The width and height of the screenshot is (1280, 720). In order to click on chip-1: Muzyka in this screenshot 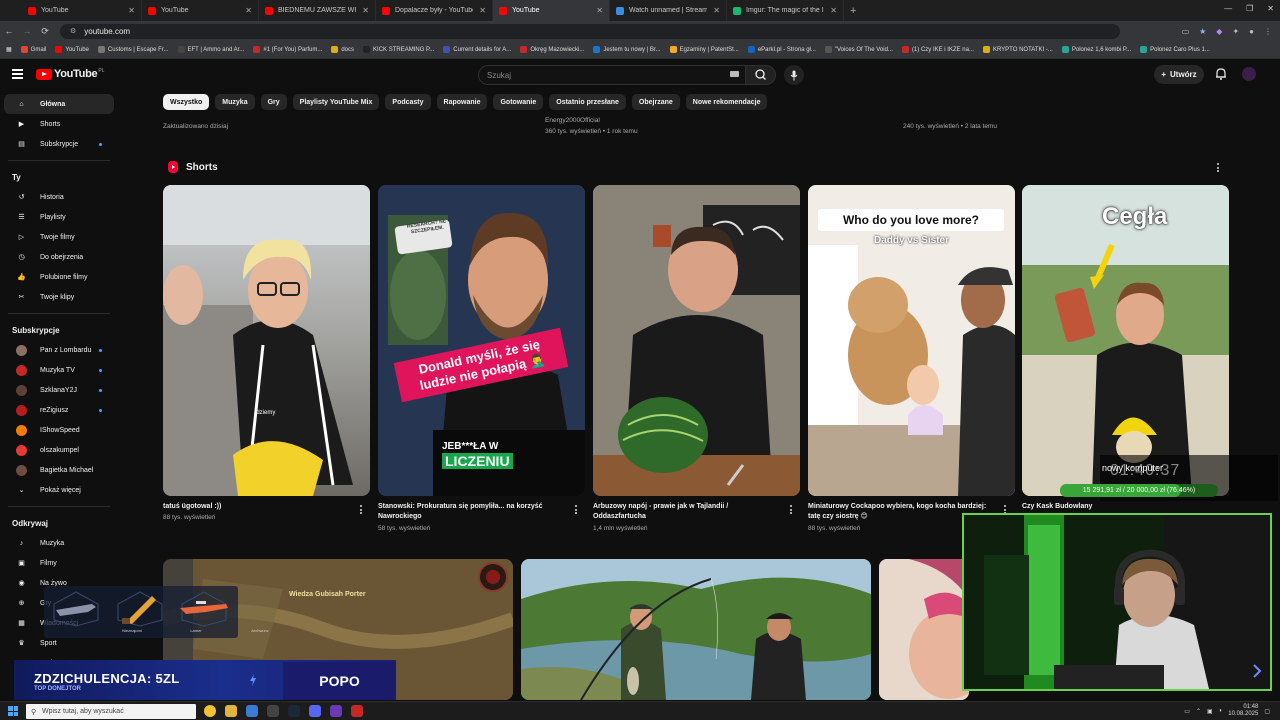, I will do `click(235, 102)`.